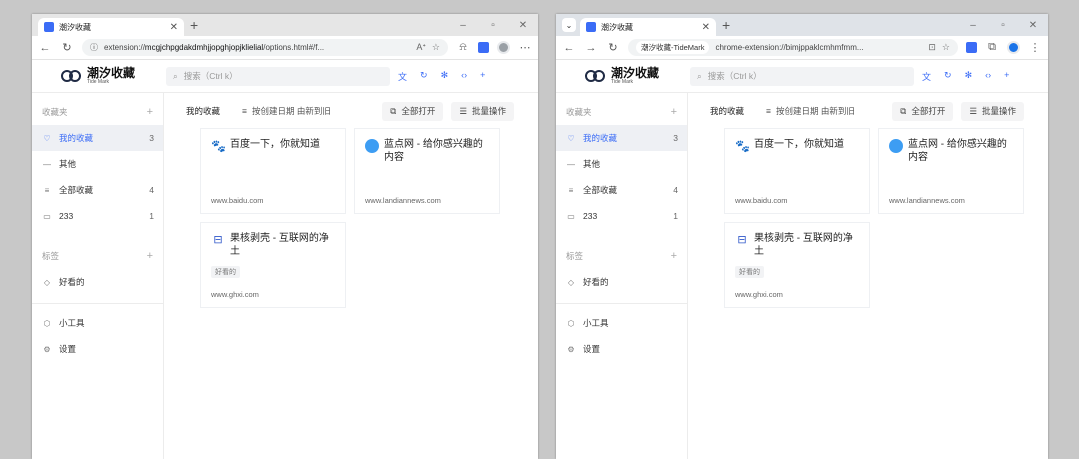 The image size is (1079, 459). What do you see at coordinates (525, 47) in the screenshot?
I see `more-menu-icon: ⋯` at bounding box center [525, 47].